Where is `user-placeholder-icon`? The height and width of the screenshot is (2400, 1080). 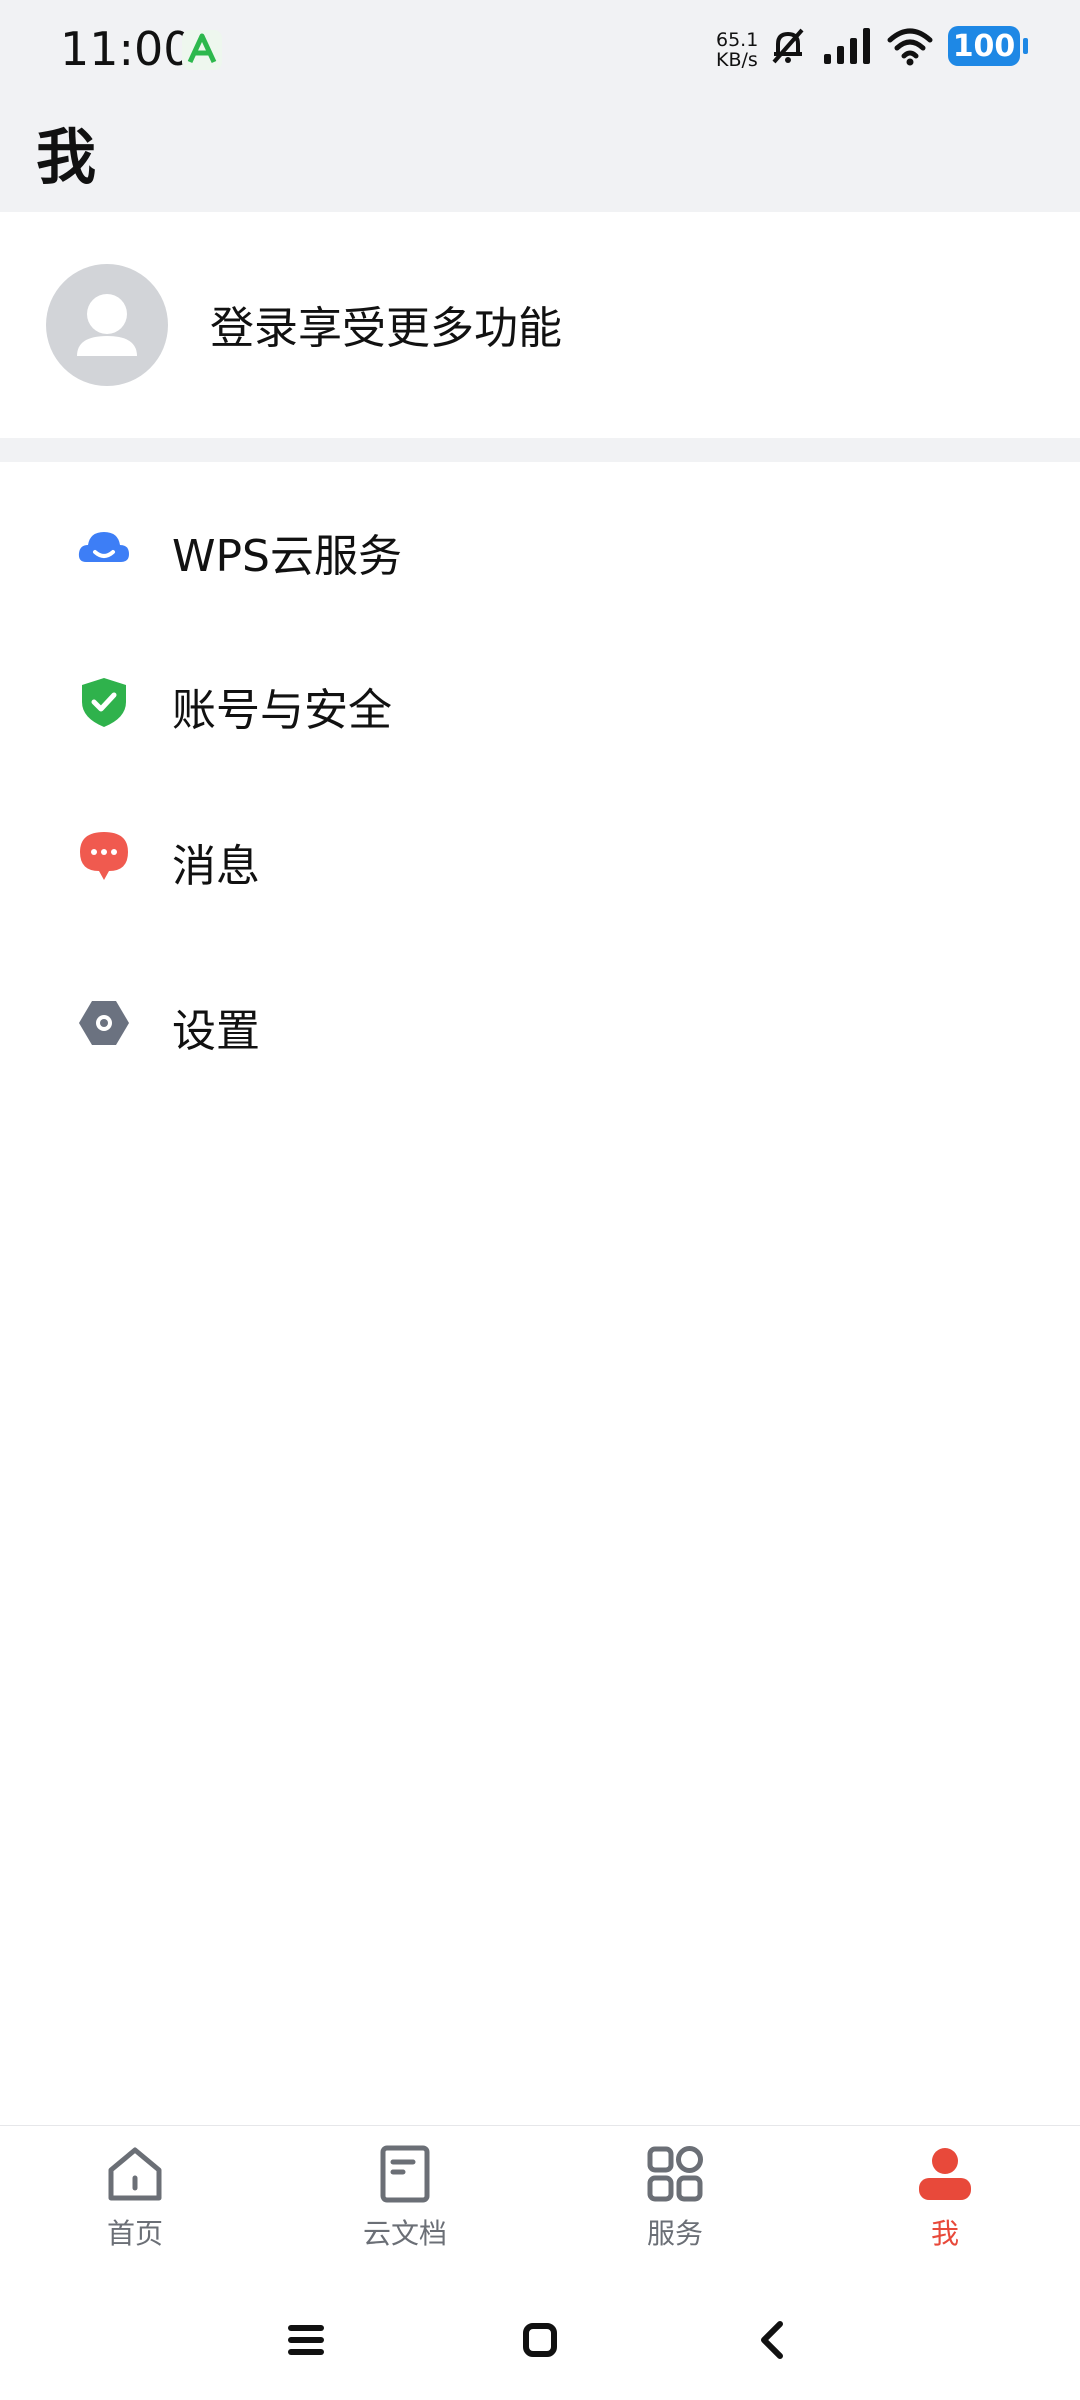
user-placeholder-icon is located at coordinates (107, 325).